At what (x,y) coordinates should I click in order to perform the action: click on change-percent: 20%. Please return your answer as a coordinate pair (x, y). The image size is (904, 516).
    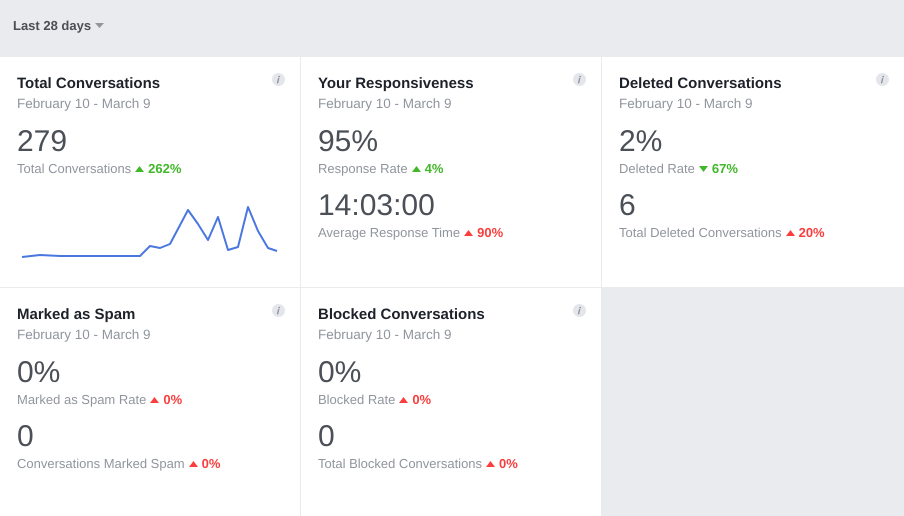
    Looking at the image, I should click on (811, 233).